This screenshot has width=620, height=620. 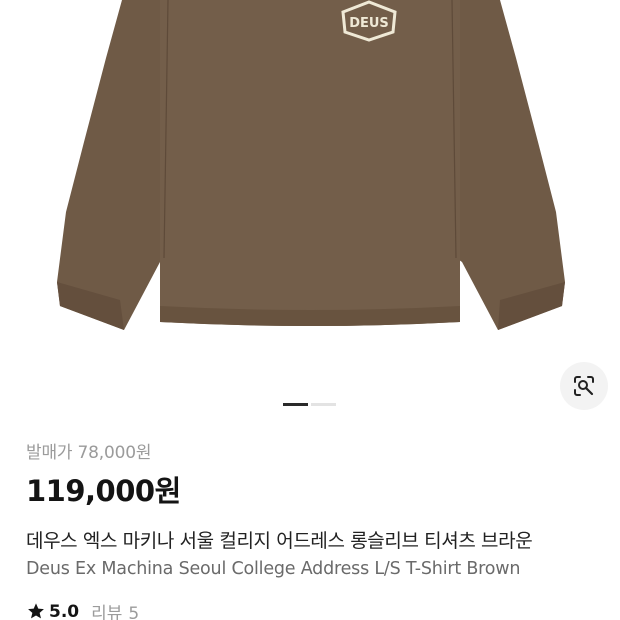 I want to click on shirt-right-sleeve, so click(x=508, y=165).